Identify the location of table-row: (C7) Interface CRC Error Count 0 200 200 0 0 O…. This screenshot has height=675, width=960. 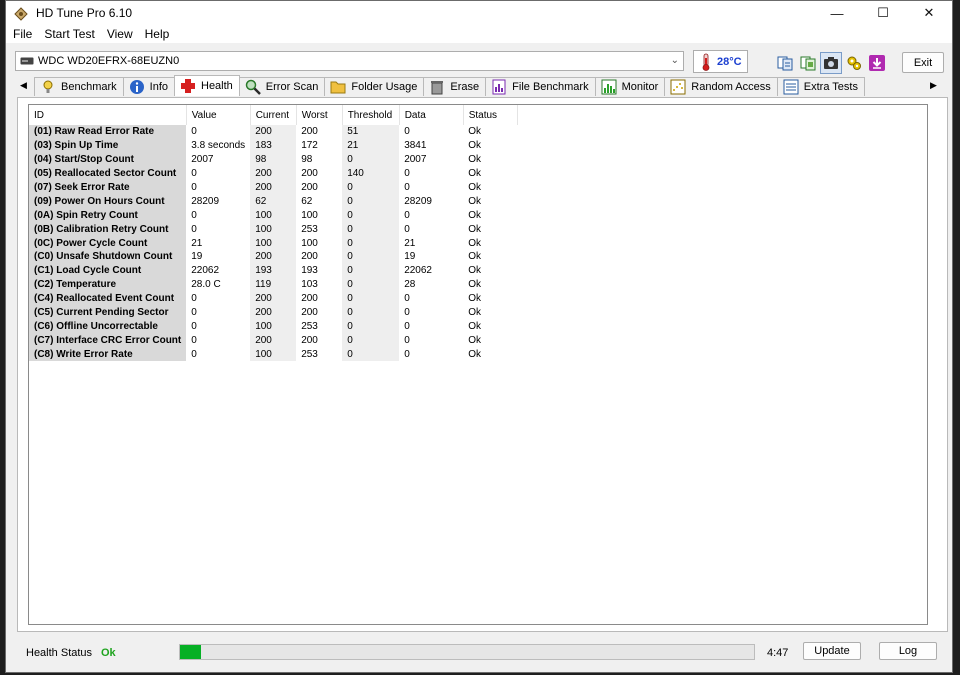
(273, 340).